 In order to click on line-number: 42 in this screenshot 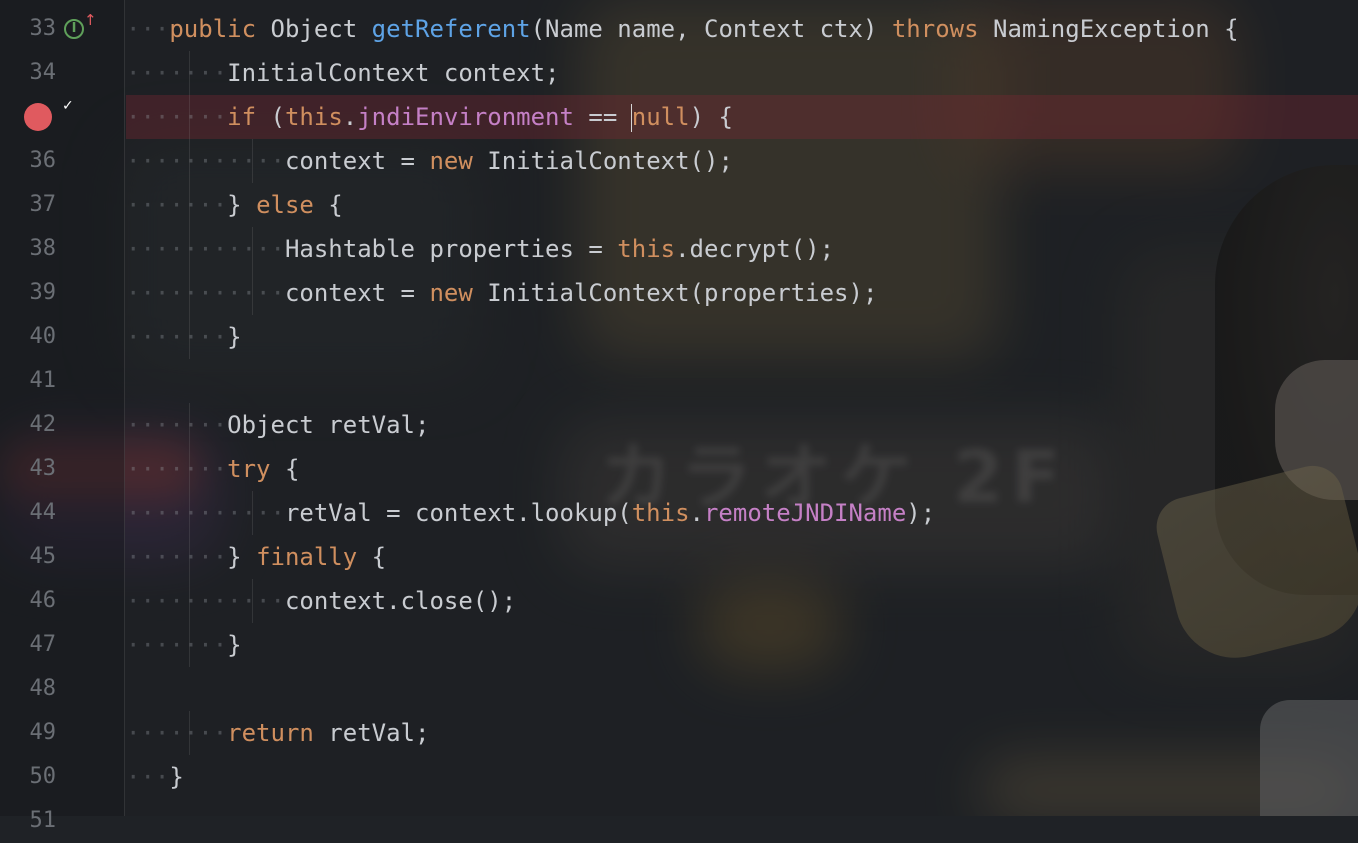, I will do `click(28, 425)`.